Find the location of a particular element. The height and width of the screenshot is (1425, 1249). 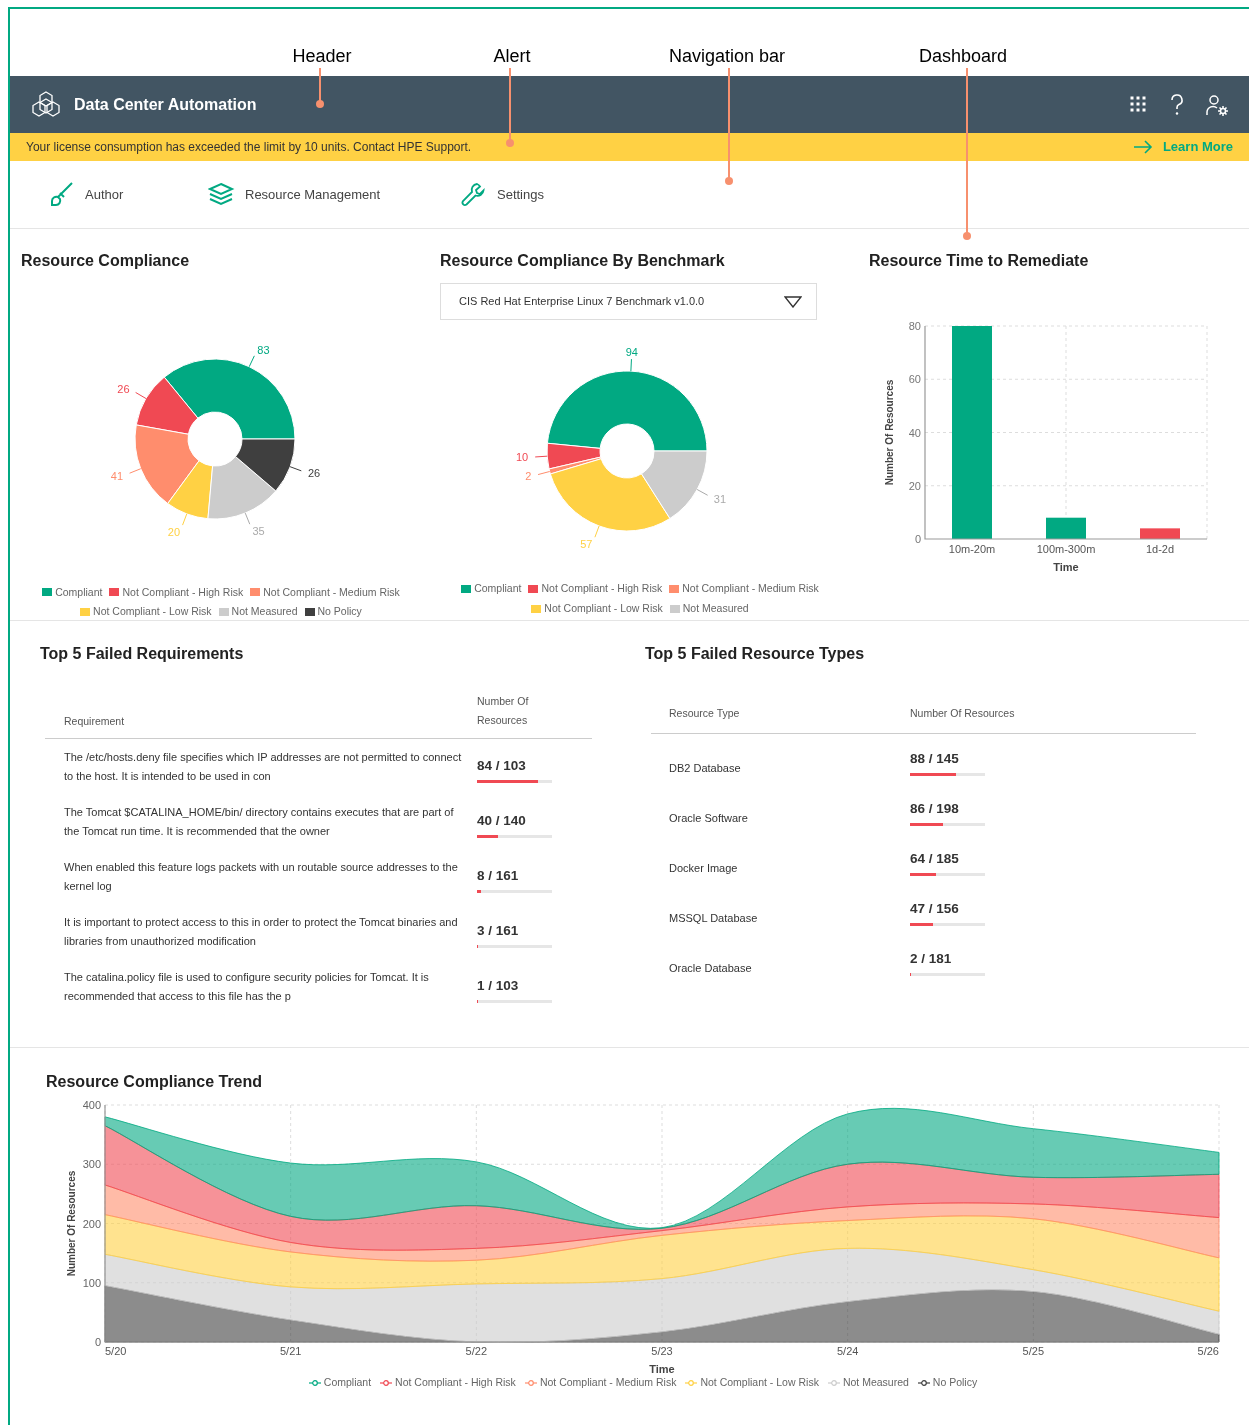

column-header: Resource Type is located at coordinates (704, 714).